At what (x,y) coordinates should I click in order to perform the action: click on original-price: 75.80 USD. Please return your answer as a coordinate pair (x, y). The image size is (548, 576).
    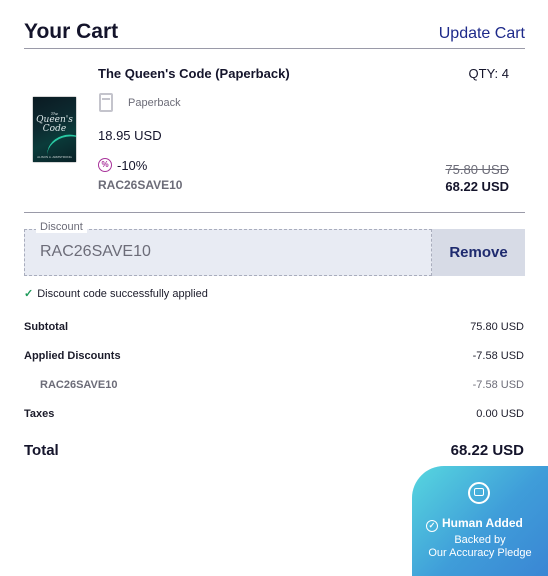
    Looking at the image, I should click on (477, 169).